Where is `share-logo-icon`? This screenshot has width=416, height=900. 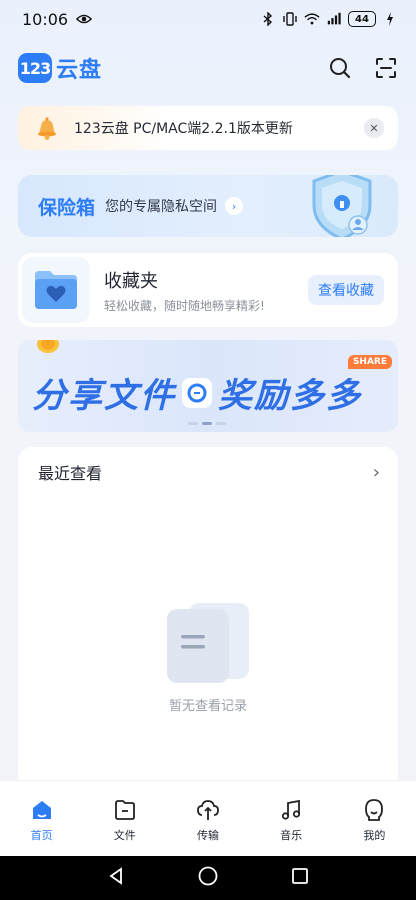 share-logo-icon is located at coordinates (197, 392).